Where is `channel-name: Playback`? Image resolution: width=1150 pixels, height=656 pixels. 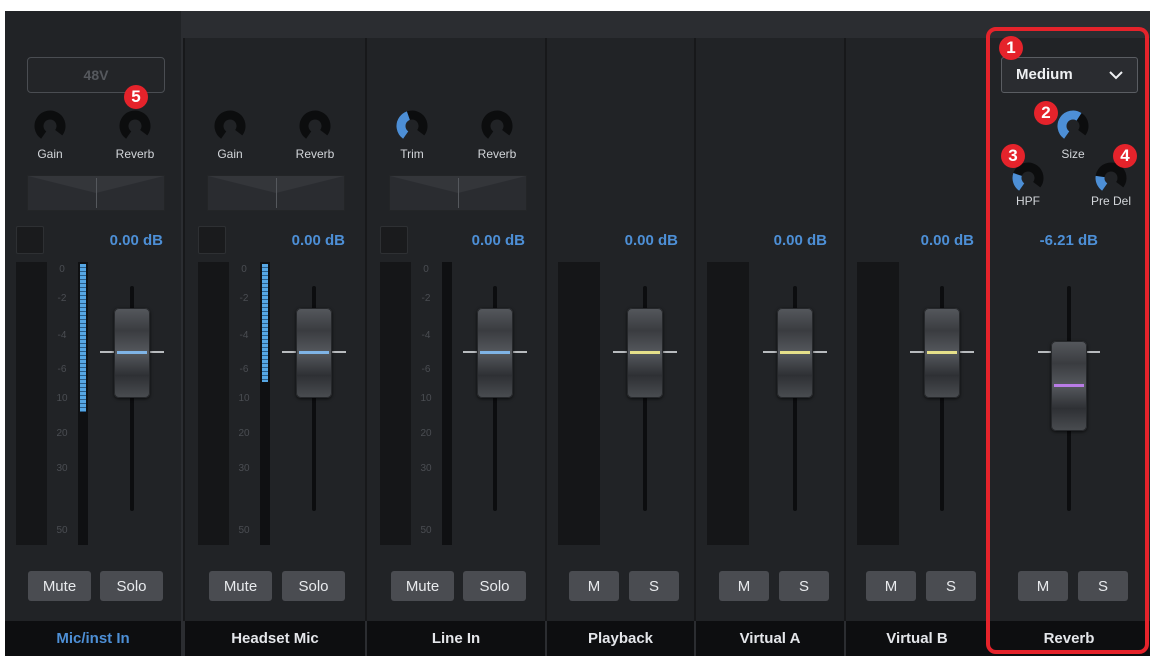 channel-name: Playback is located at coordinates (620, 638).